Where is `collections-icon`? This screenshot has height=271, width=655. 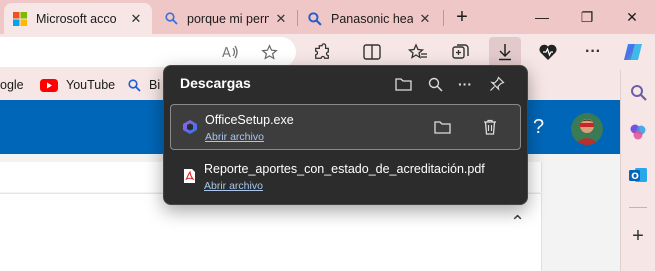 collections-icon is located at coordinates (461, 52).